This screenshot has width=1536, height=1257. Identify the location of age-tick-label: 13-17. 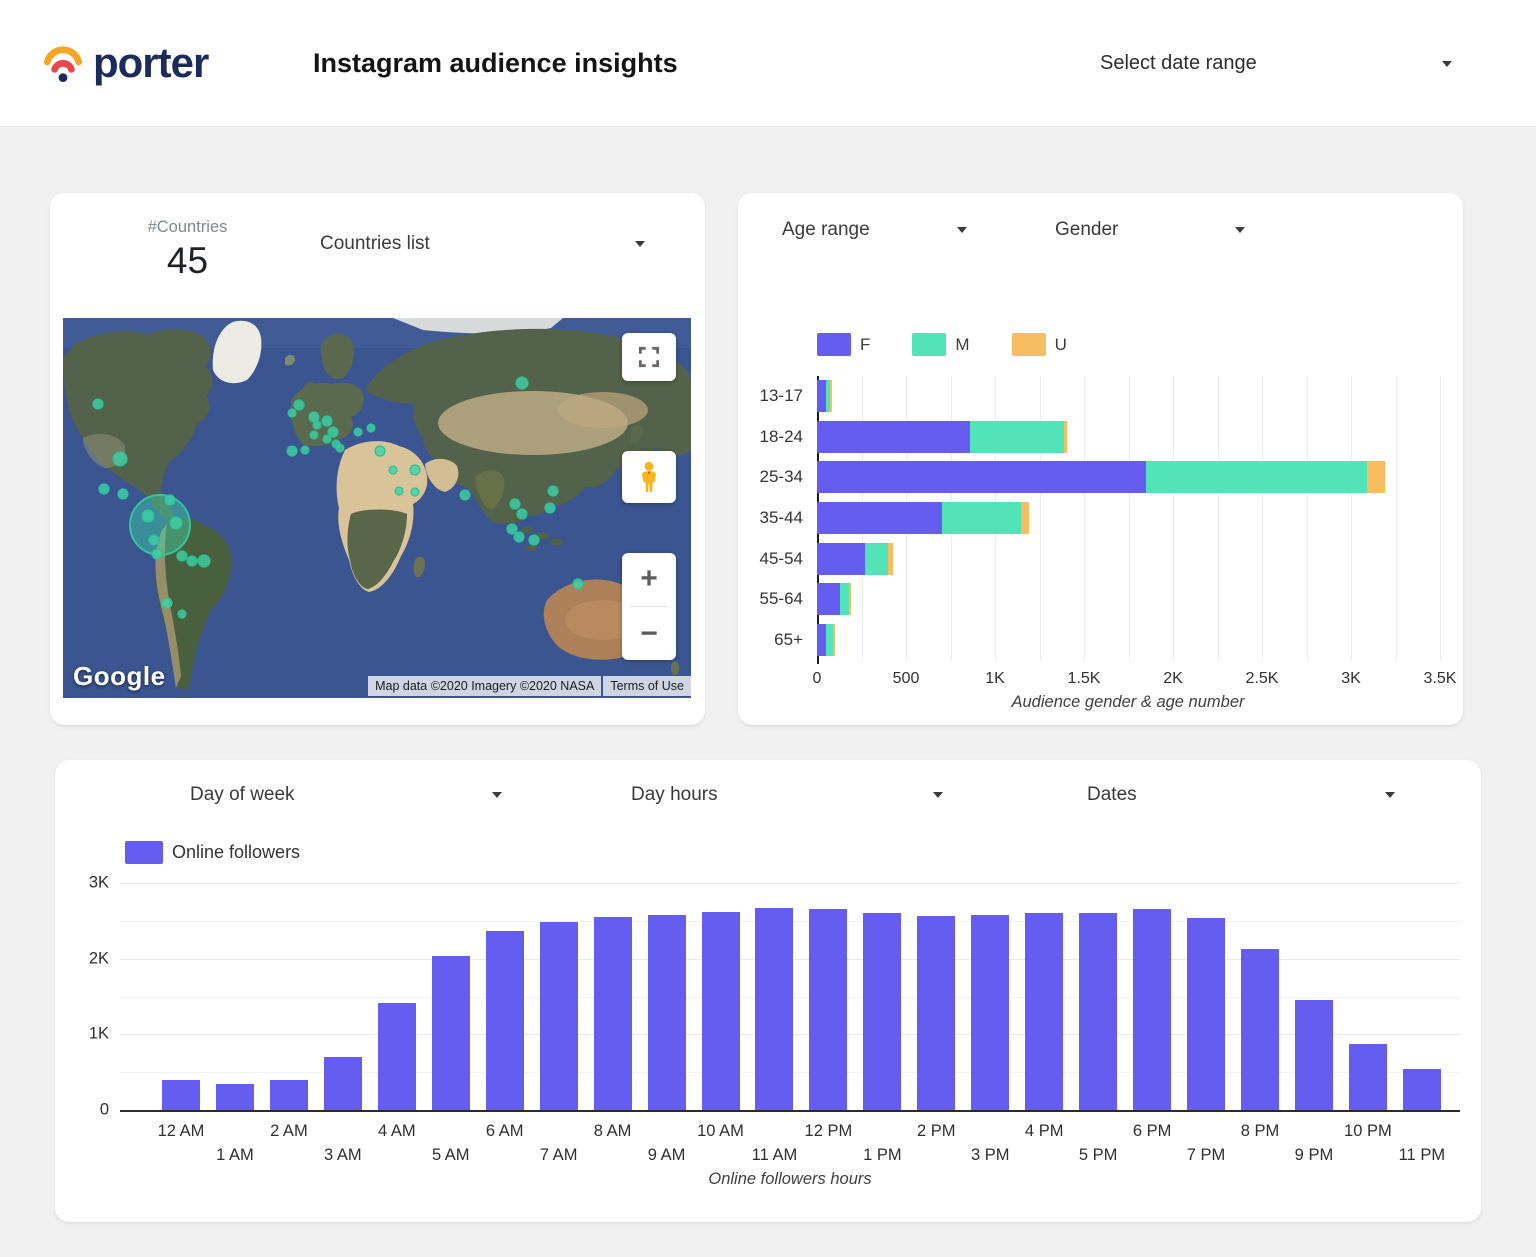
(781, 396).